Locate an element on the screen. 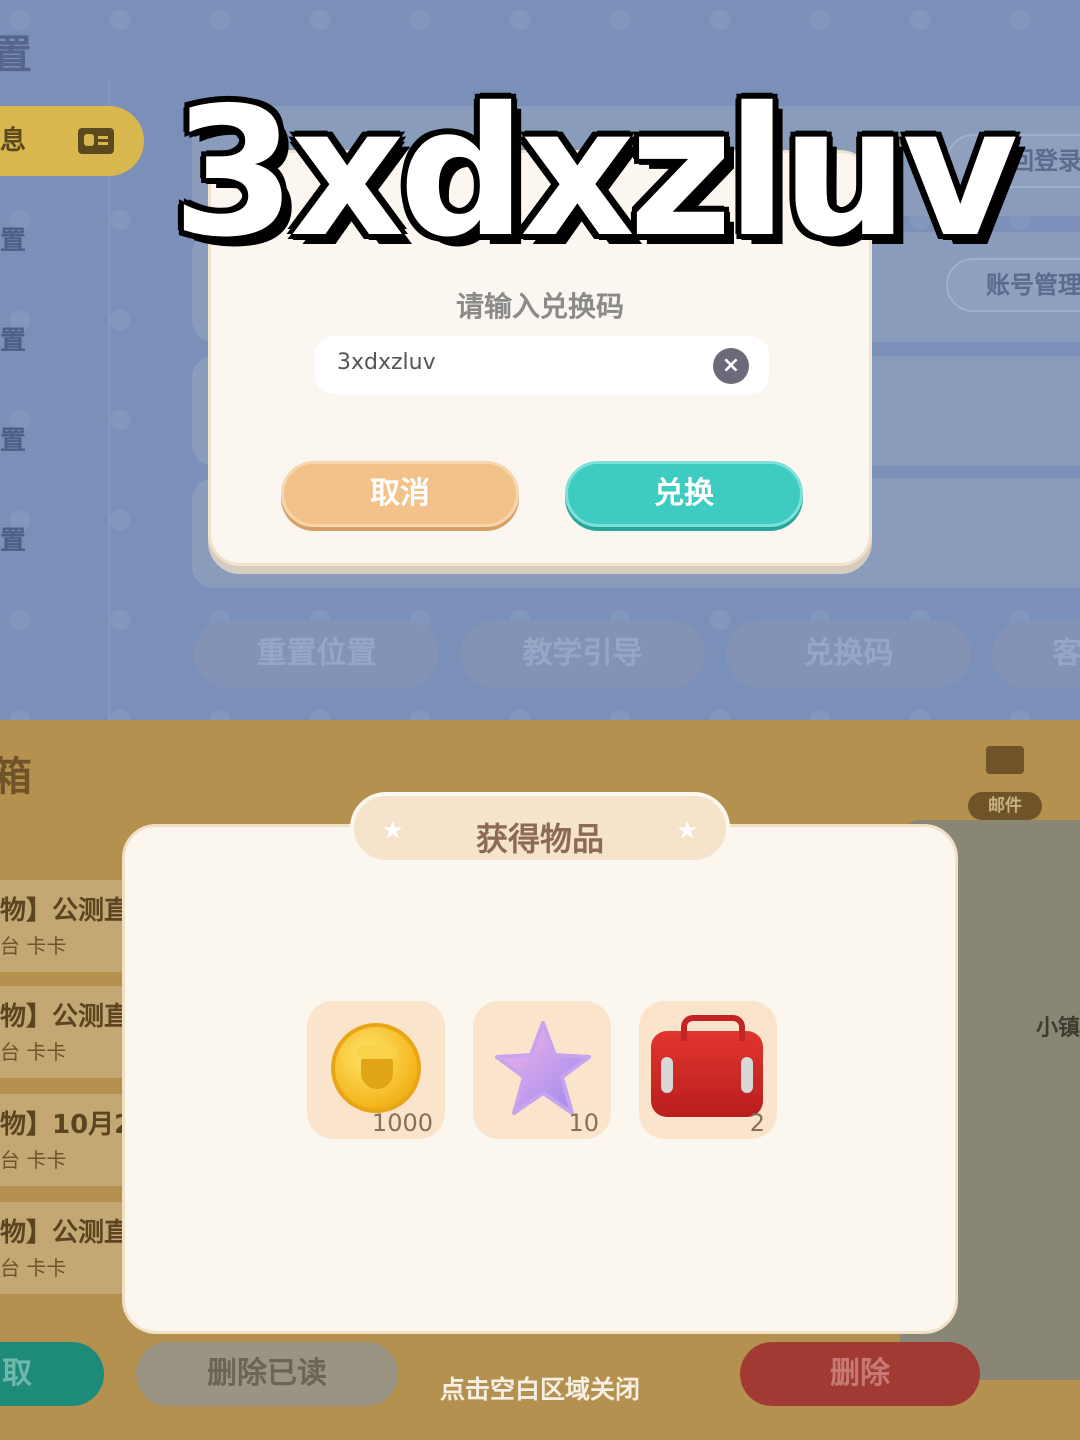 Image resolution: width=1080 pixels, height=1440 pixels. redeem-code-value: 3xdxzluv is located at coordinates (386, 362).